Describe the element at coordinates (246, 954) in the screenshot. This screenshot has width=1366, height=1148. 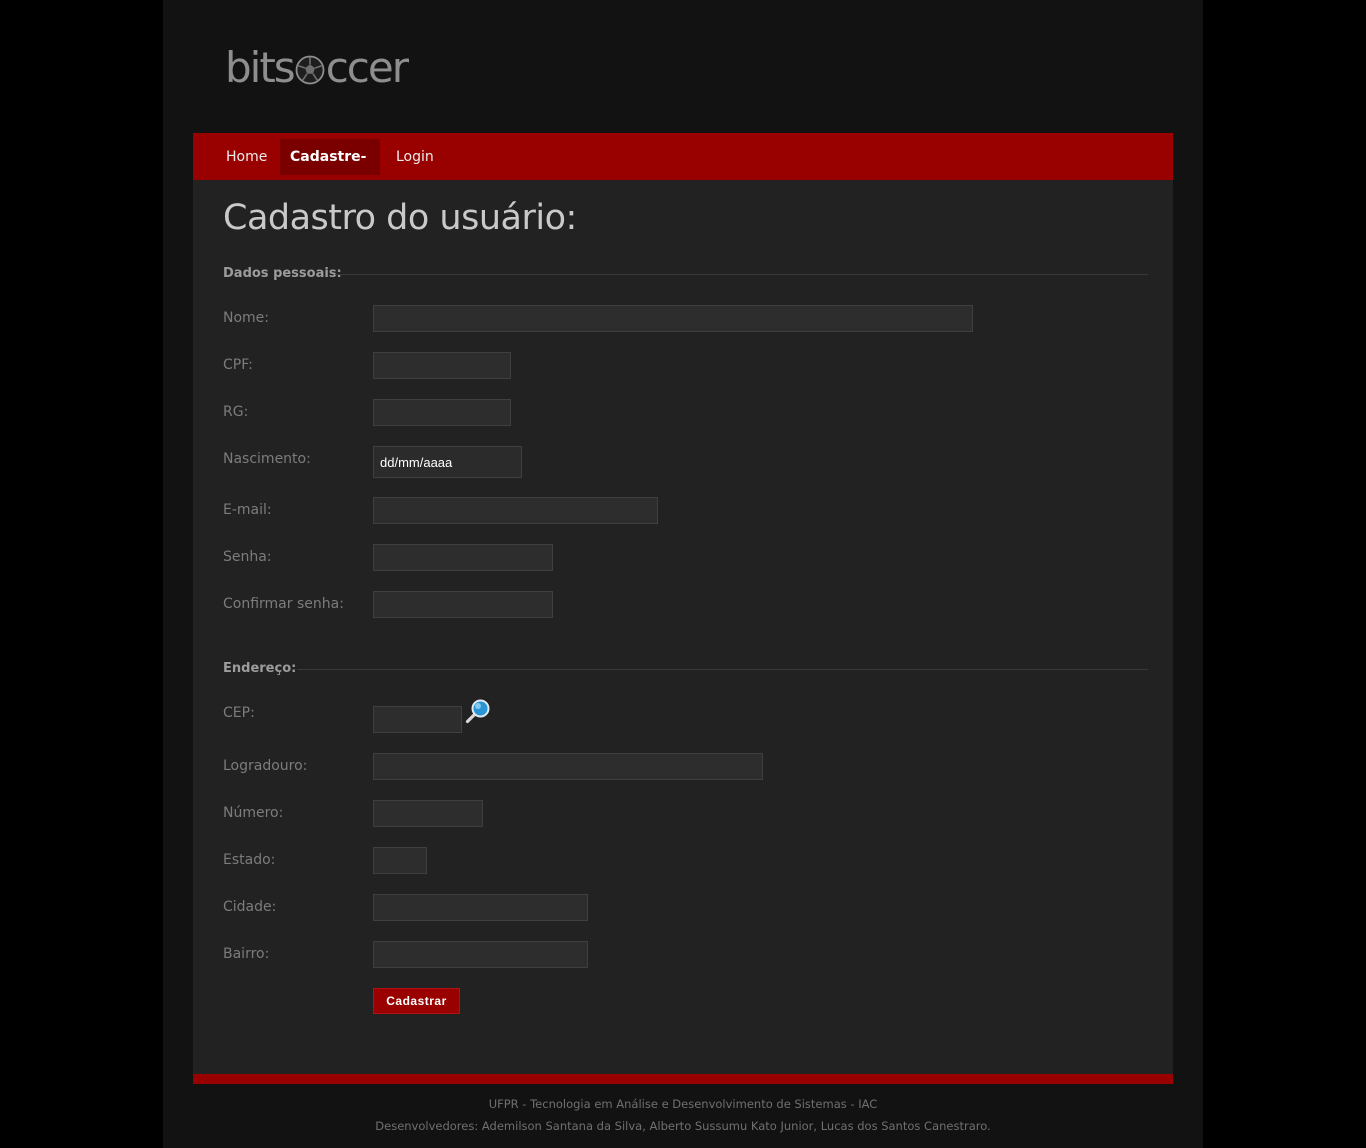
I see `bairro-label: Bairro:` at that location.